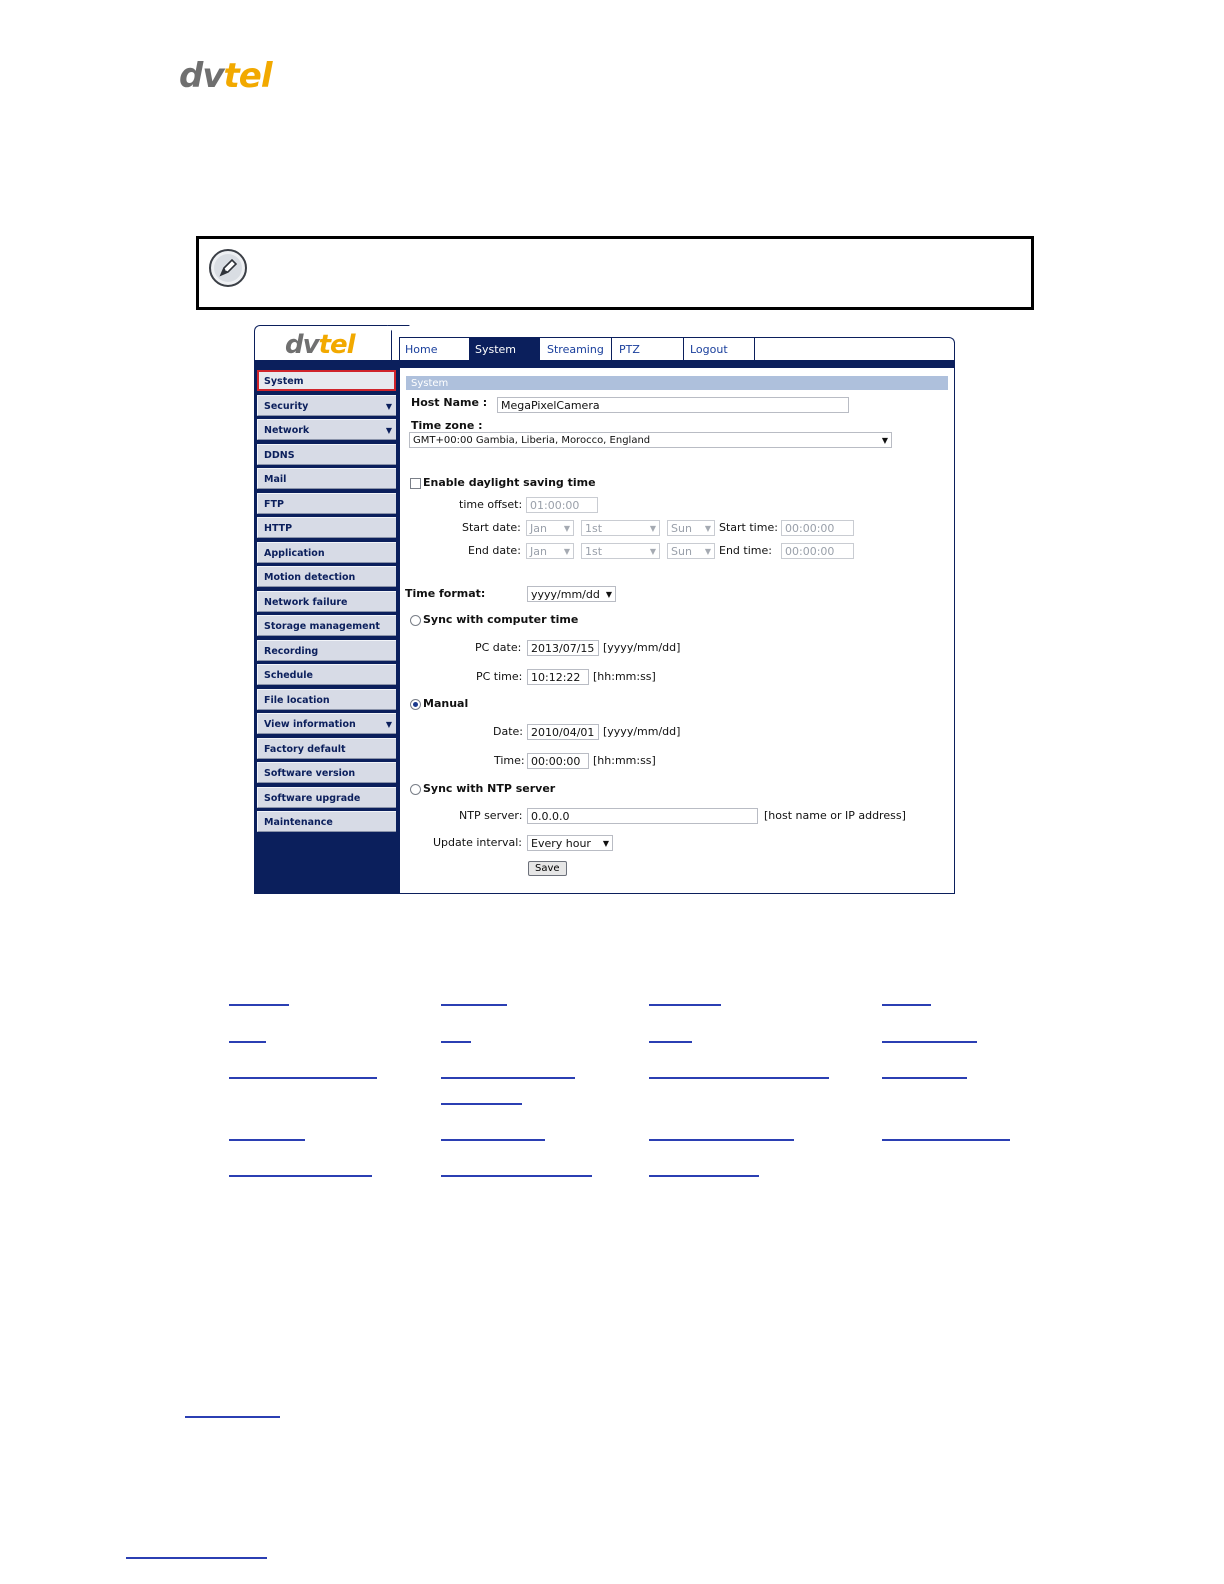 The height and width of the screenshot is (1584, 1224). What do you see at coordinates (326, 576) in the screenshot?
I see `sidebar-item-motion-detection: Motion detection` at bounding box center [326, 576].